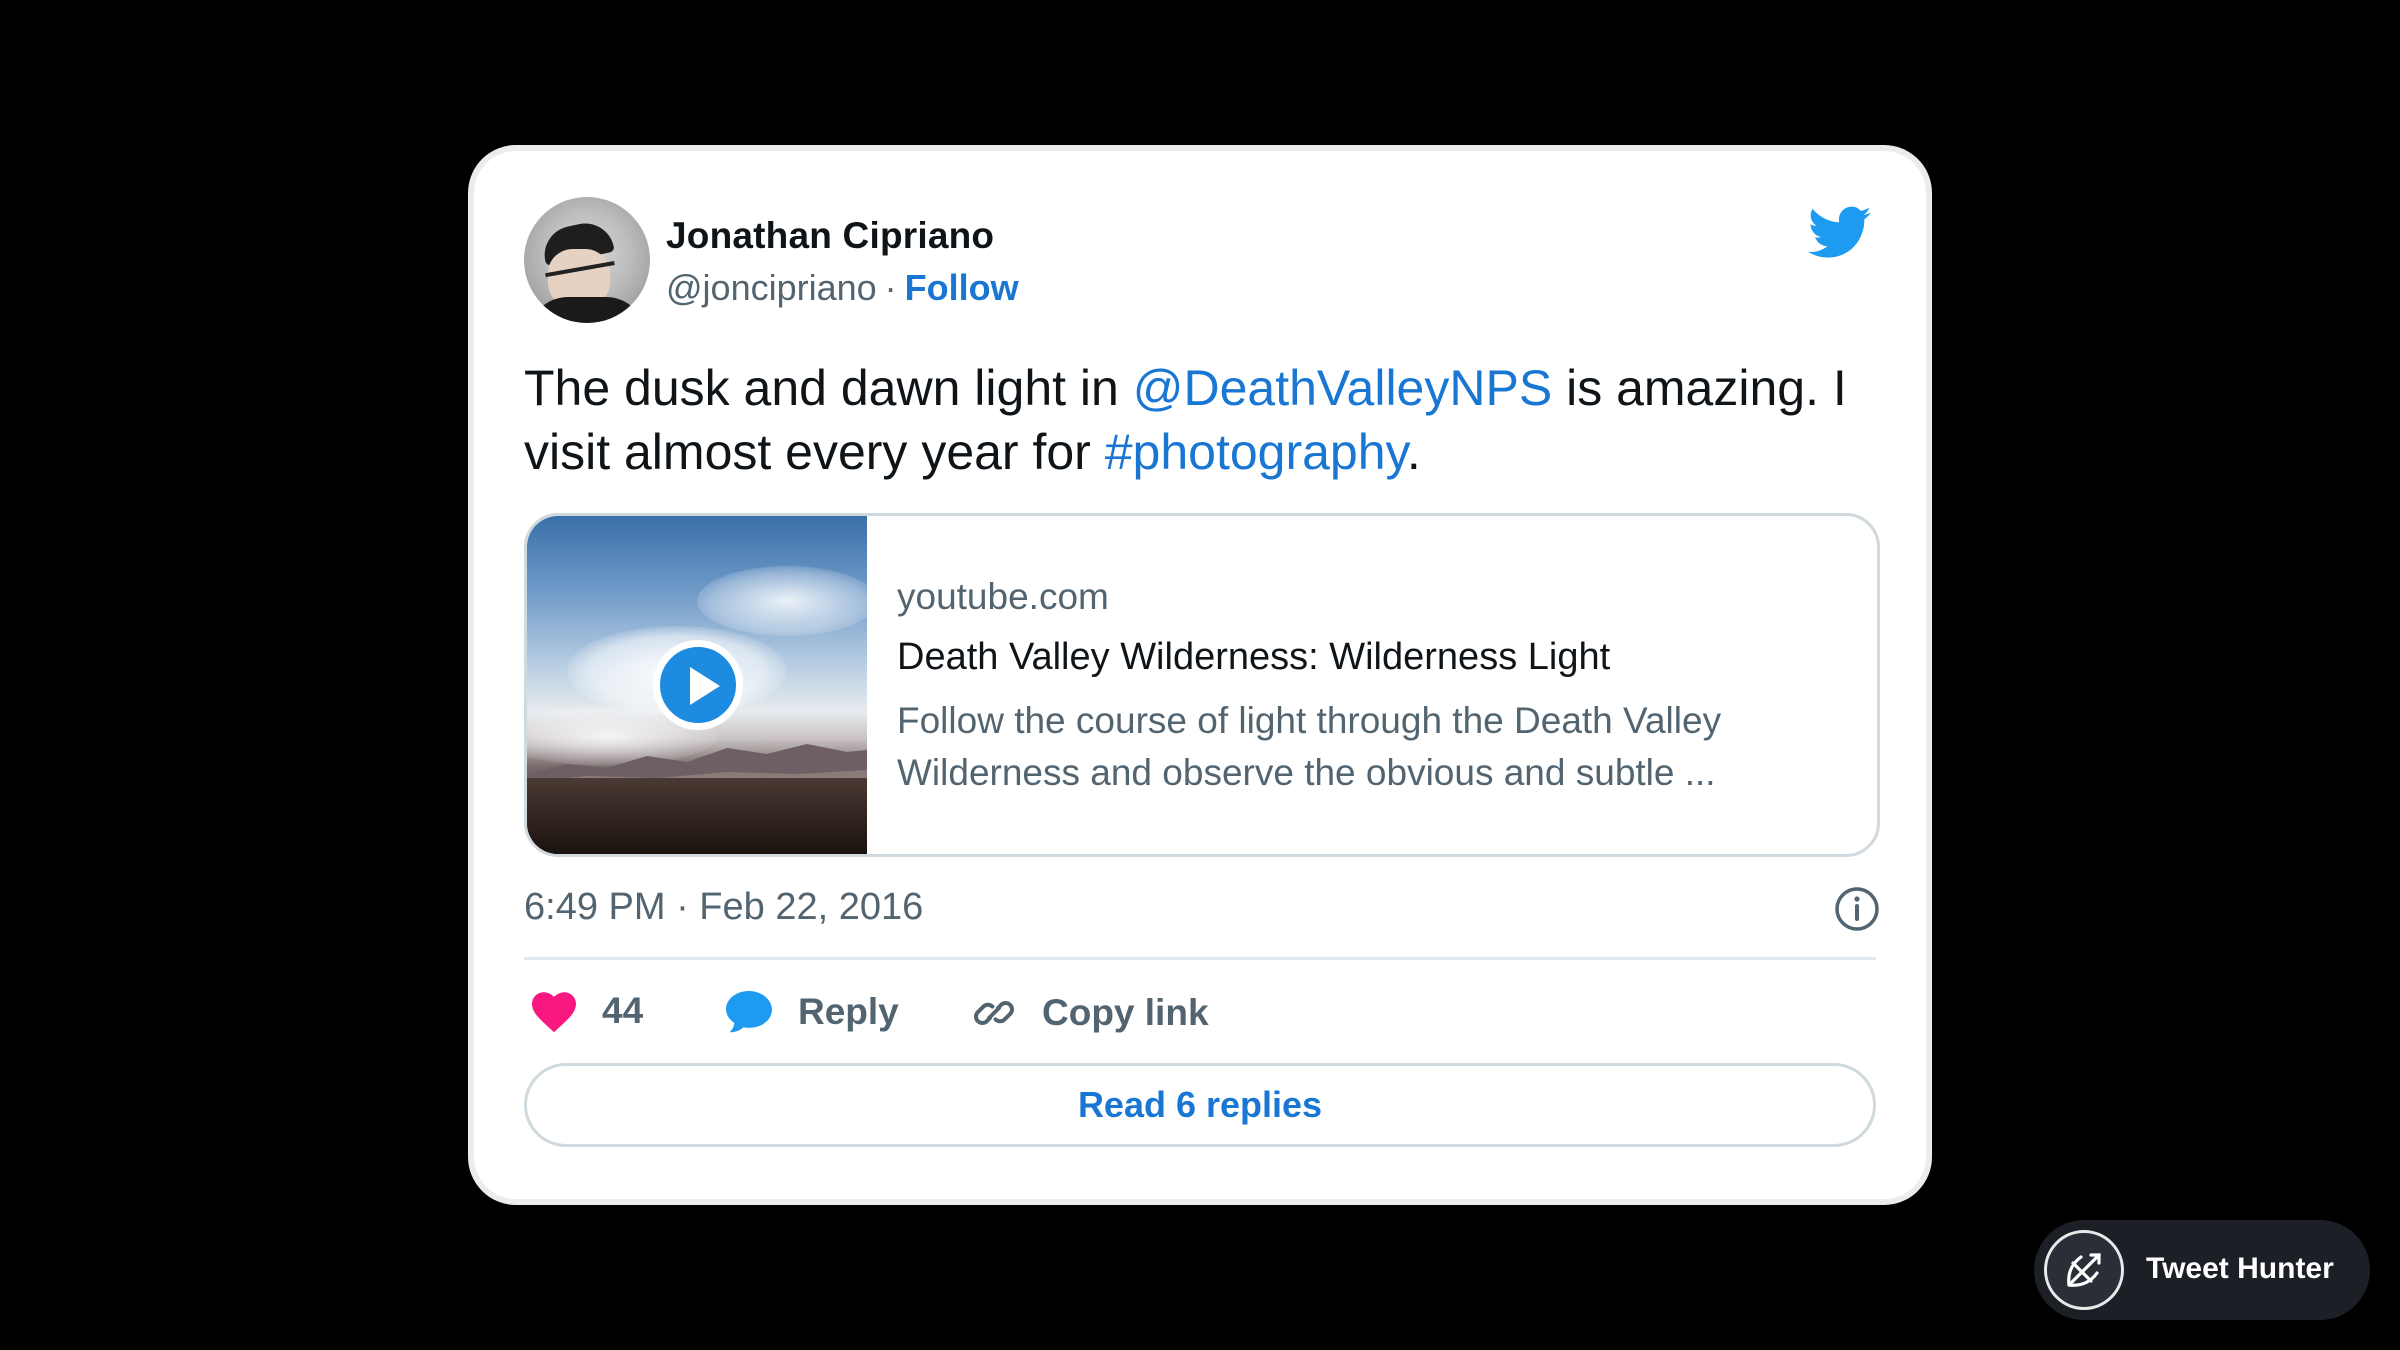  I want to click on reply-label: Reply, so click(848, 1011).